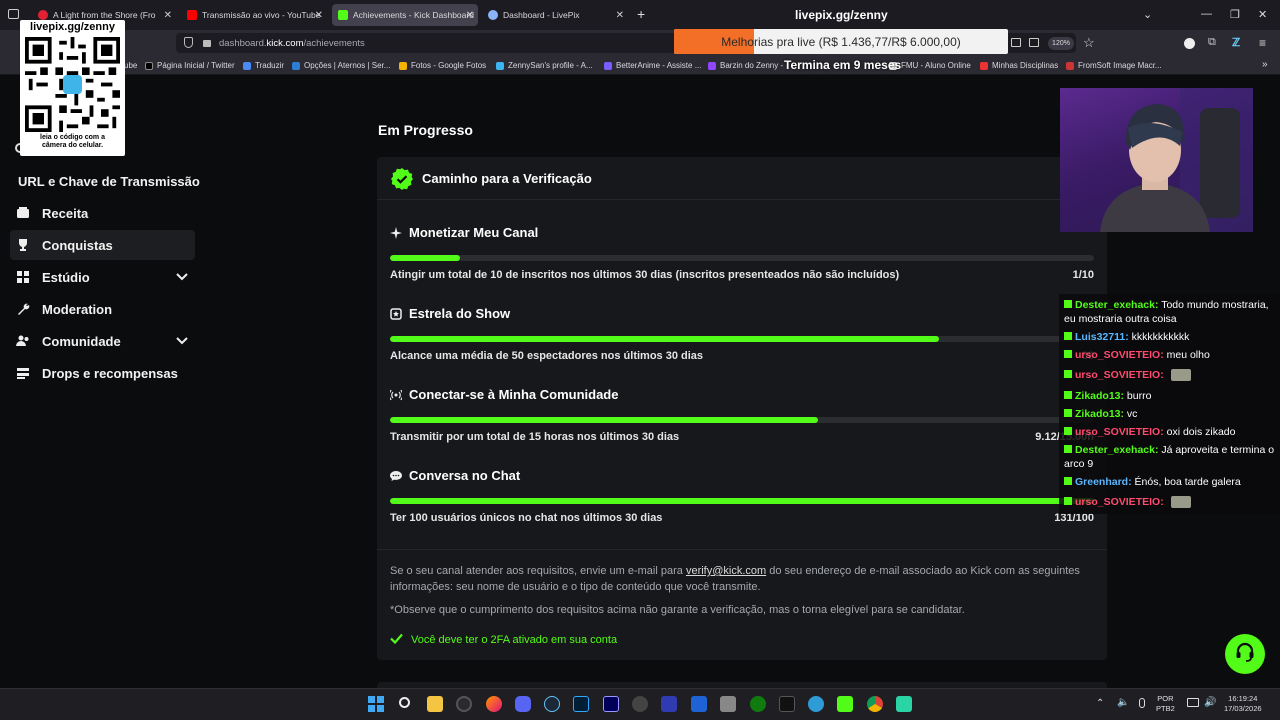  What do you see at coordinates (102, 309) in the screenshot?
I see `sidebar-item-moderation: Moderation` at bounding box center [102, 309].